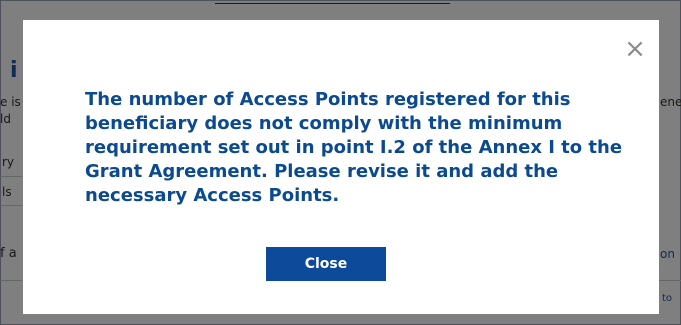 This screenshot has height=325, width=681. Describe the element at coordinates (326, 264) in the screenshot. I see `close-button: Close` at that location.